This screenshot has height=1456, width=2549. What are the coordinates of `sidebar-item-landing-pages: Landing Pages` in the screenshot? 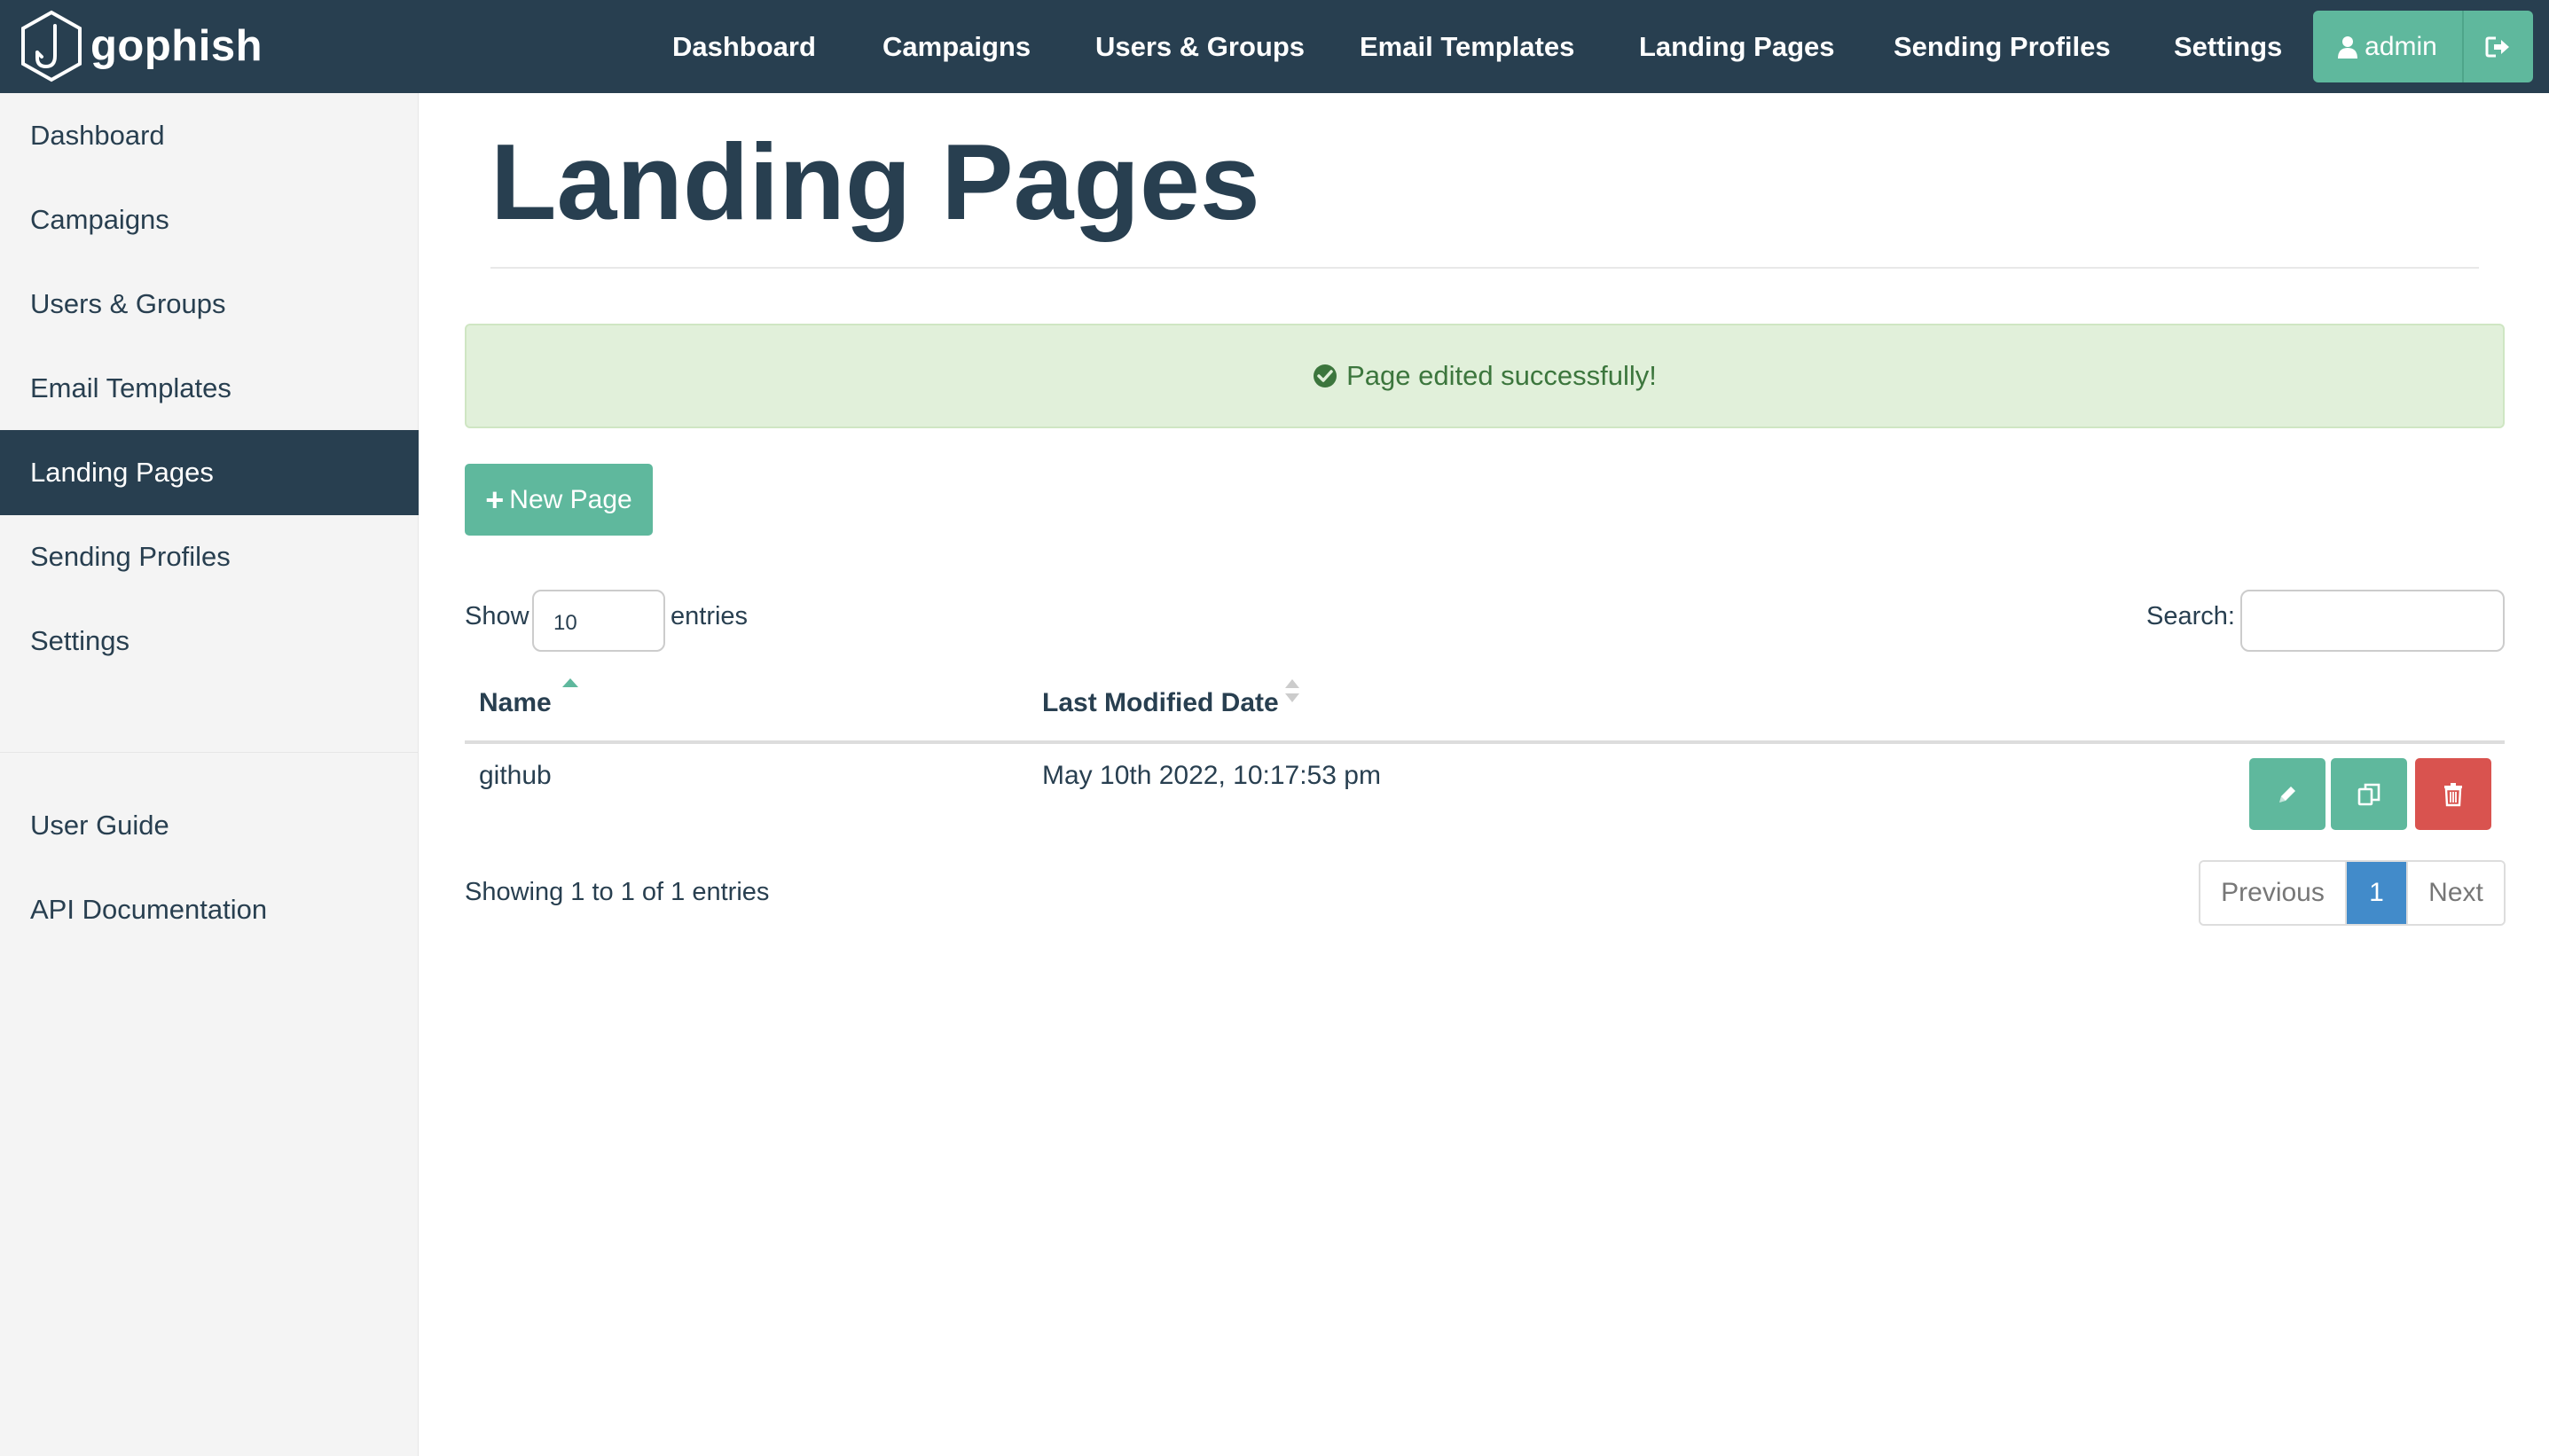 It's located at (210, 472).